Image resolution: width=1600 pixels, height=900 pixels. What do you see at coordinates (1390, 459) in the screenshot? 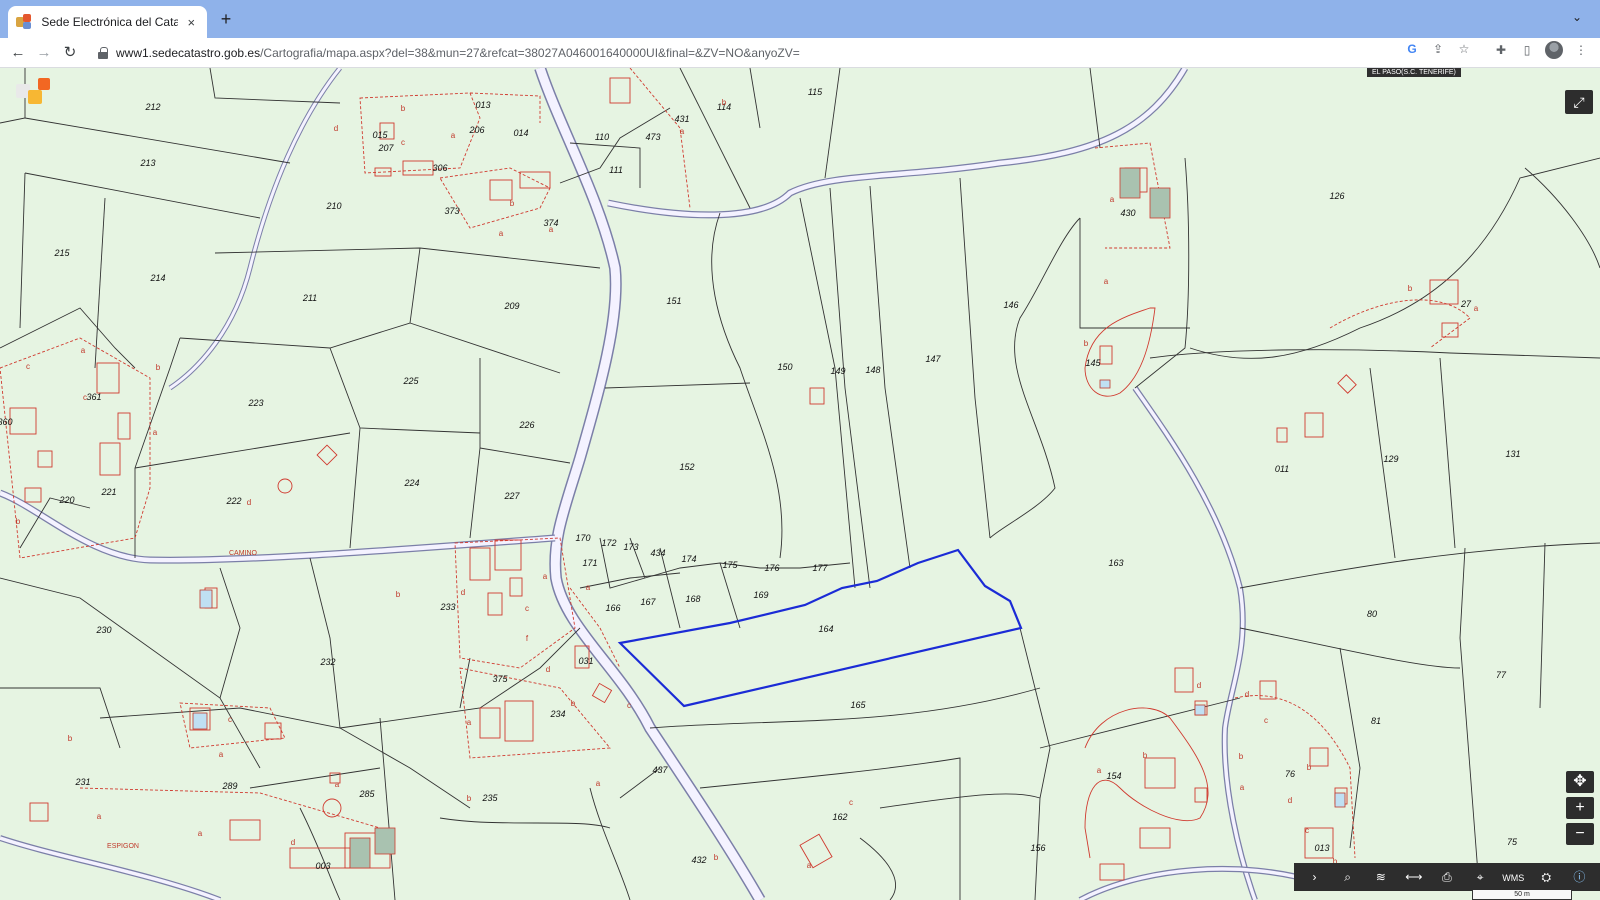
I see `parcel-label-129: 129` at bounding box center [1390, 459].